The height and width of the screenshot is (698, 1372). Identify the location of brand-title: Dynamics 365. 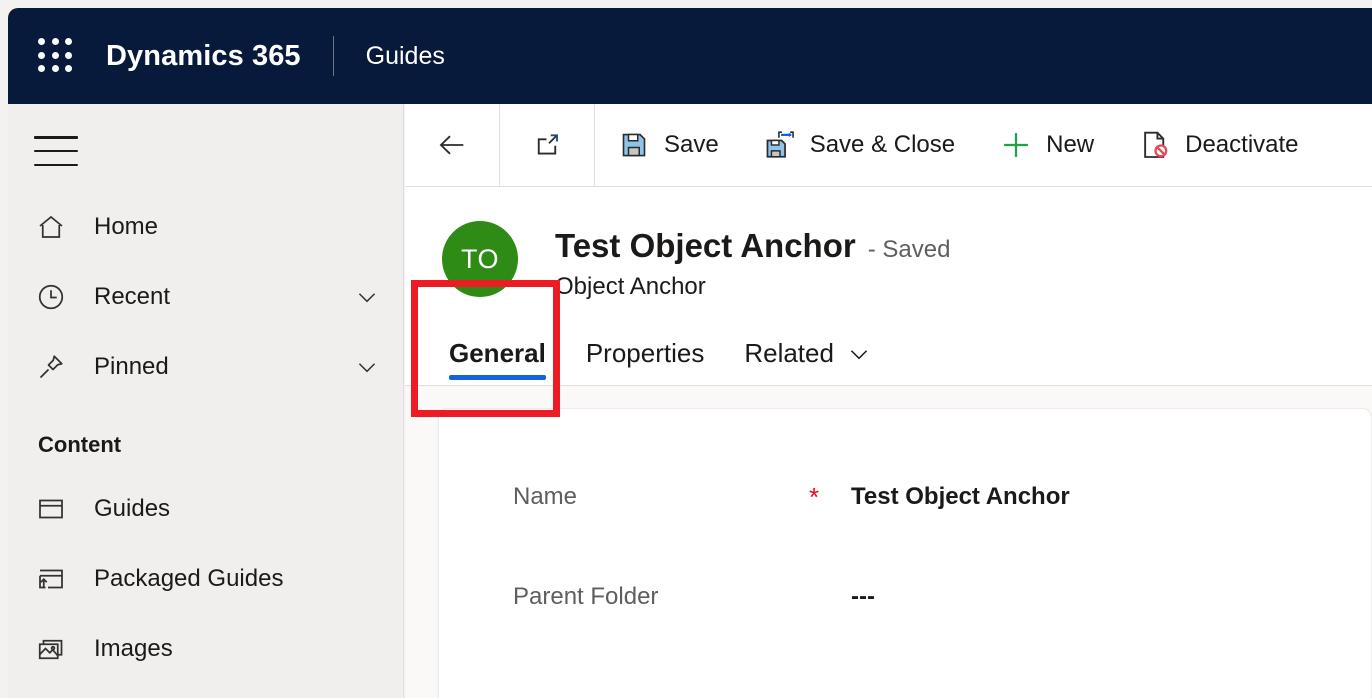
(203, 56).